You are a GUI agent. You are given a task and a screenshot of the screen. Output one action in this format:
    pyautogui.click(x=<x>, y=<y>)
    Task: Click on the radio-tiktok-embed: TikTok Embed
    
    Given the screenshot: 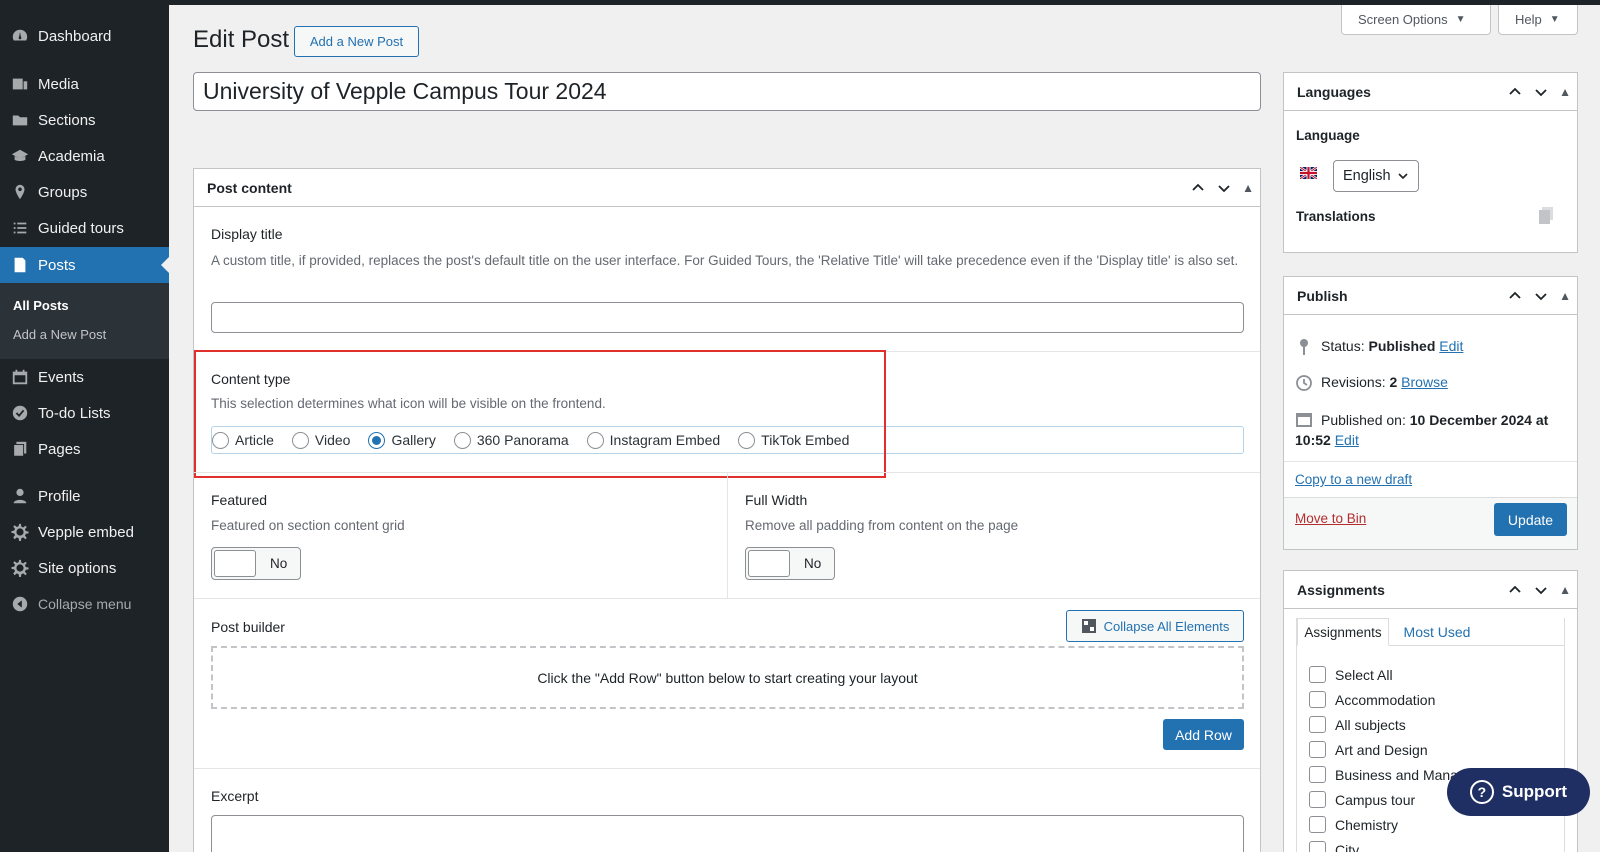 What is the action you would take?
    pyautogui.click(x=793, y=440)
    